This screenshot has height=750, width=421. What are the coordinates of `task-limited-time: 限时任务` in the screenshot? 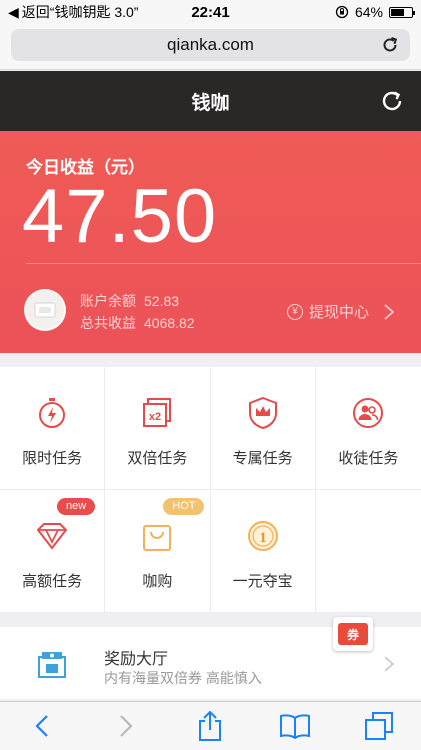 It's located at (53, 428).